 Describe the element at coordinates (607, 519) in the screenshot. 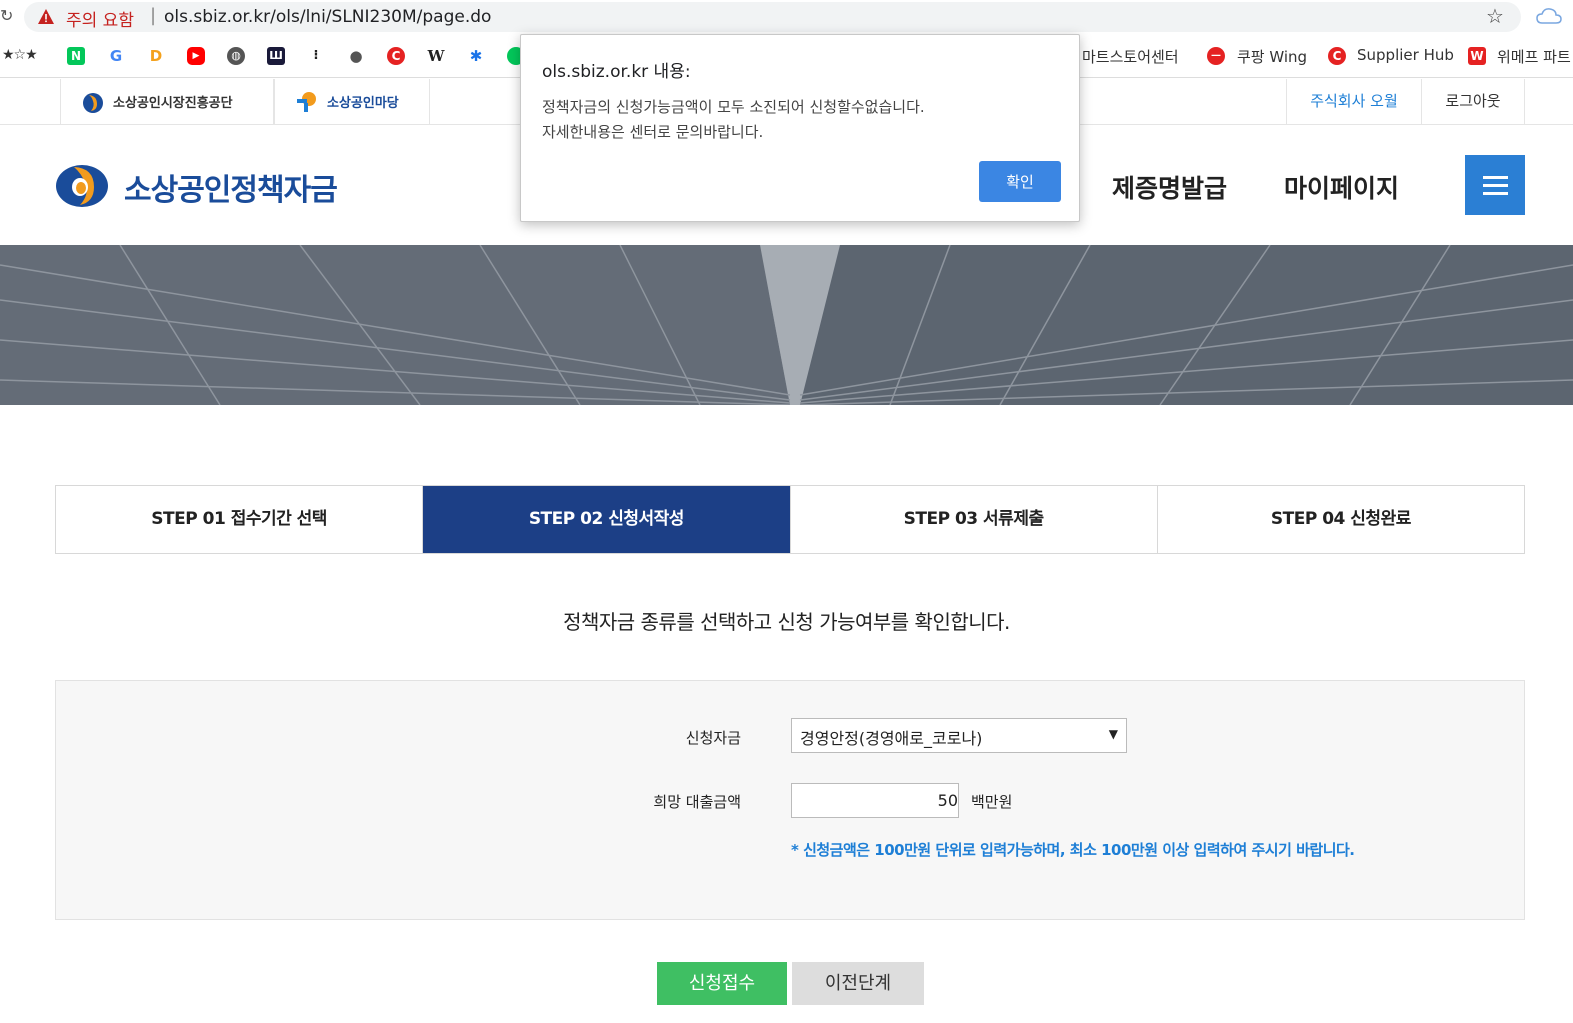

I see `step-02: STEP 02 신청서작성` at that location.